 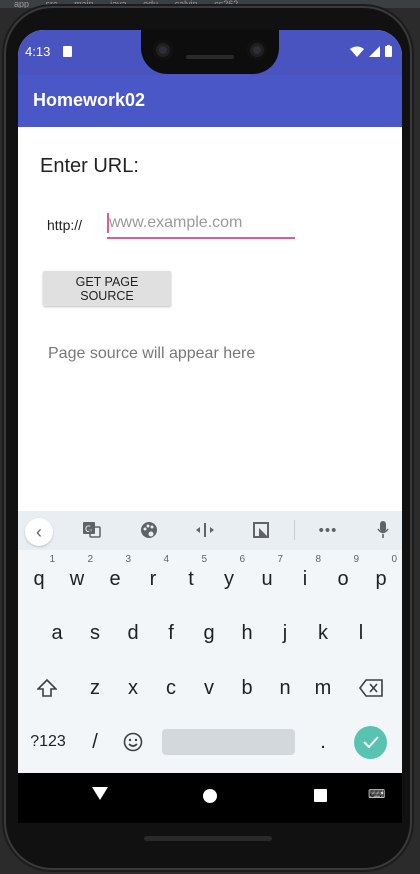 What do you see at coordinates (210, 57) in the screenshot?
I see `earpiece-speaker` at bounding box center [210, 57].